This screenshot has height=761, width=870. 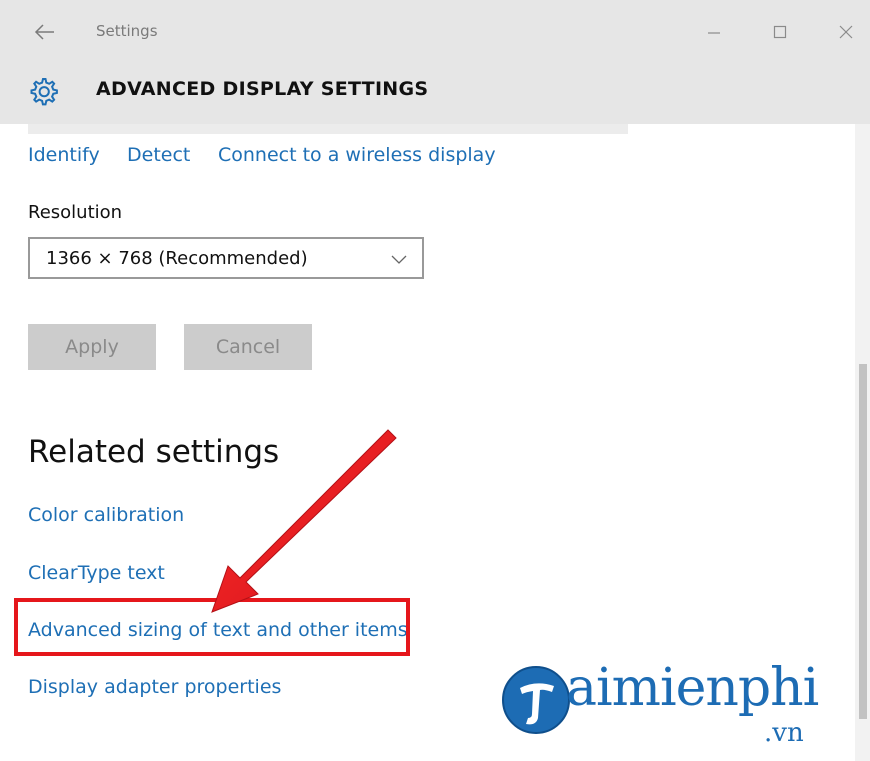 I want to click on taimienphi-watermark: aimienphi .vn, so click(x=676, y=702).